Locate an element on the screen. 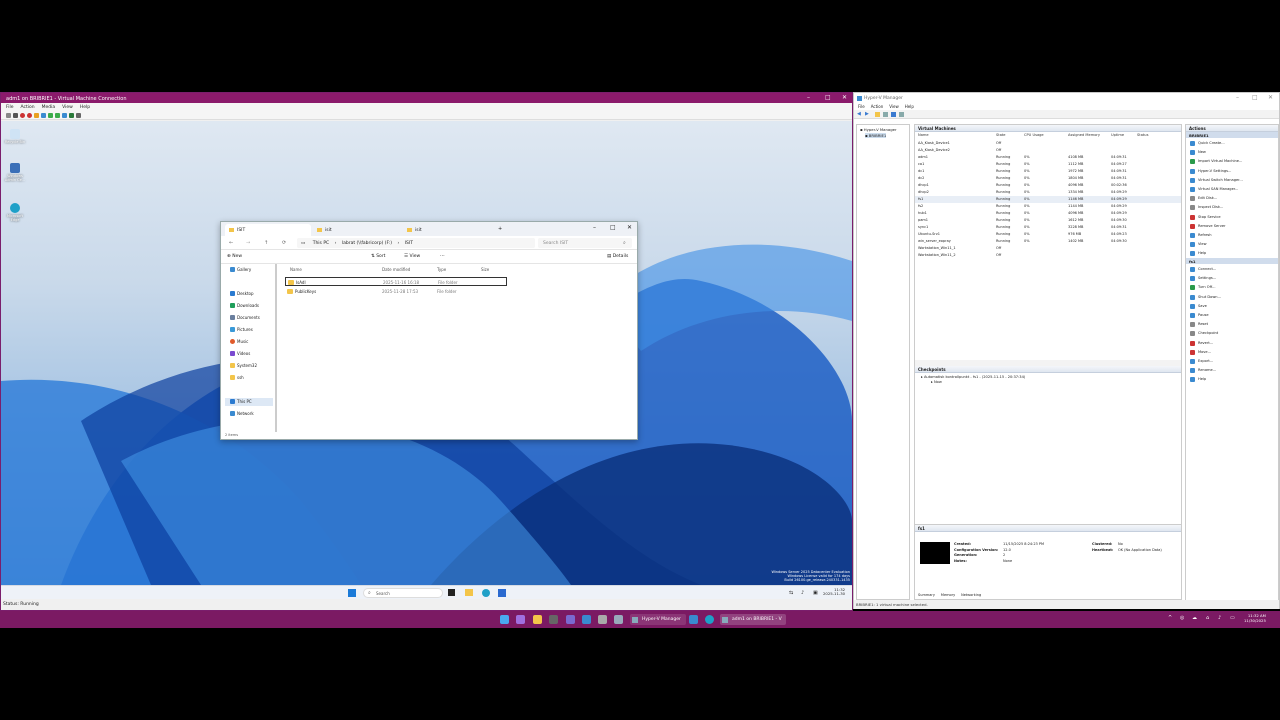  column-type: Type is located at coordinates (441, 269).